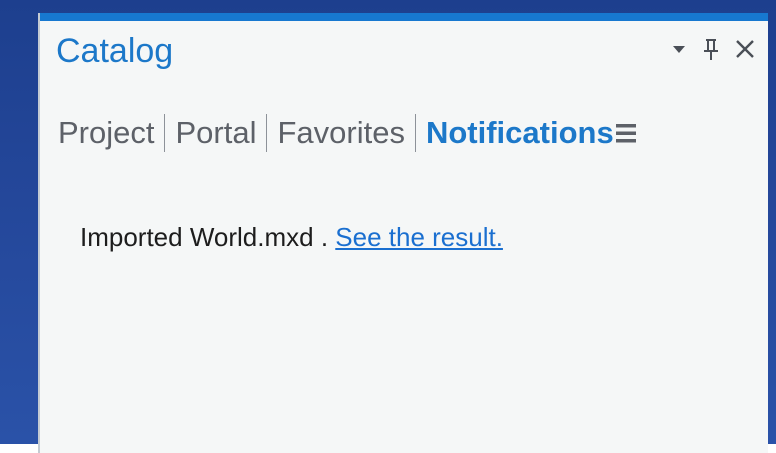  What do you see at coordinates (520, 133) in the screenshot?
I see `tab-notifications: Notifications` at bounding box center [520, 133].